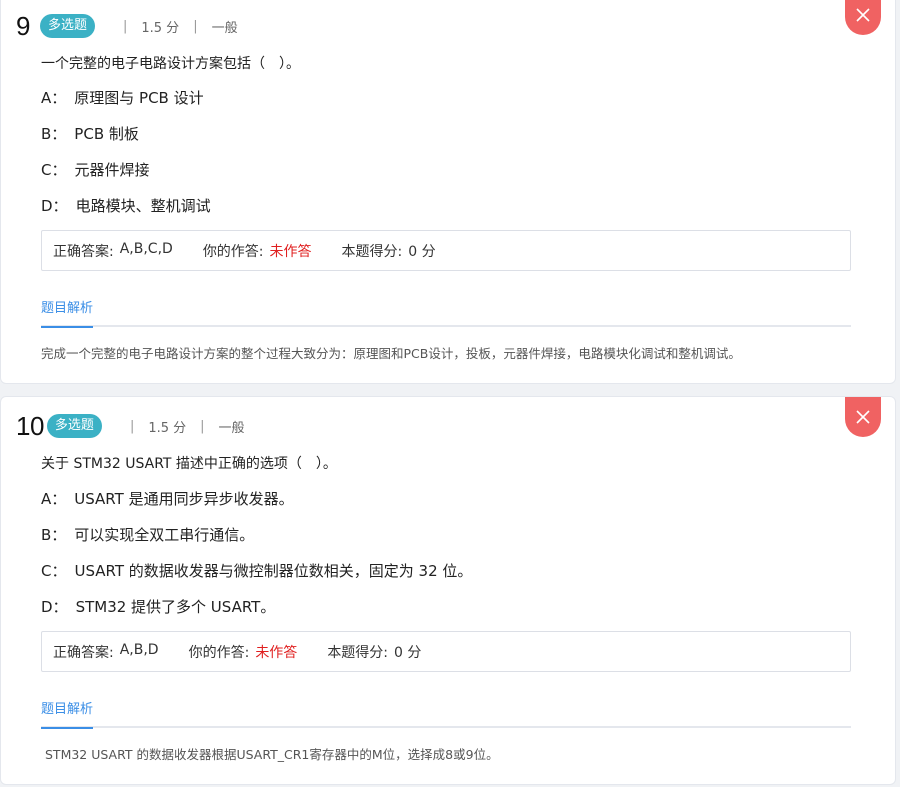 The height and width of the screenshot is (787, 900). I want to click on correct-answer: 正确答案: A,B,C,D, so click(113, 251).